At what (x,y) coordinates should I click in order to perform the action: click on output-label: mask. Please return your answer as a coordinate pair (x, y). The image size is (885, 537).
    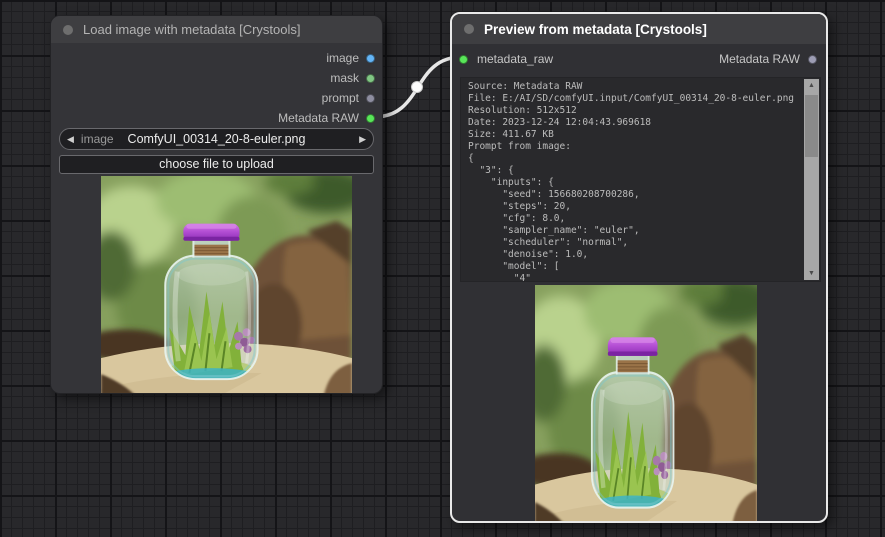
    Looking at the image, I should click on (344, 78).